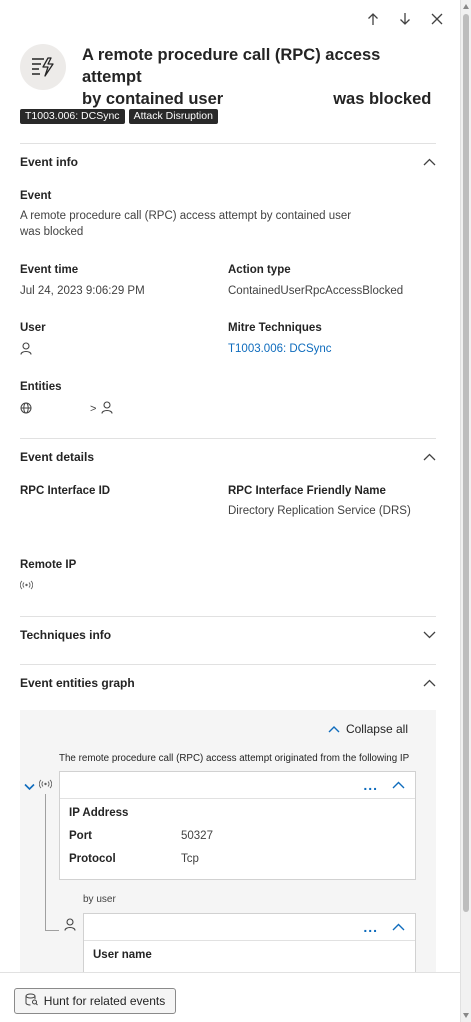  What do you see at coordinates (228, 634) in the screenshot?
I see `section-techniques-info: Techniques info` at bounding box center [228, 634].